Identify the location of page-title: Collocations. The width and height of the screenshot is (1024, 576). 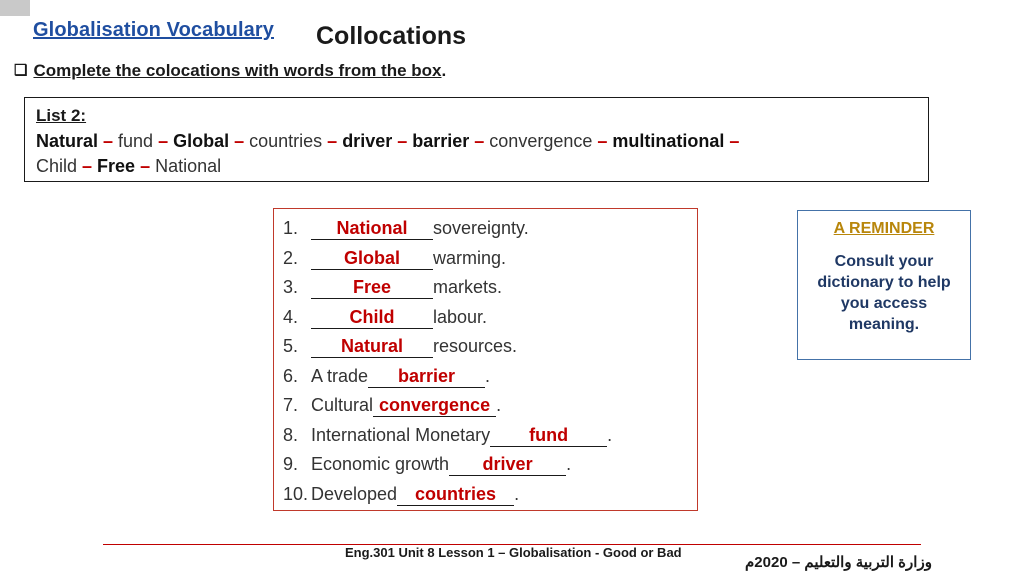
(391, 36).